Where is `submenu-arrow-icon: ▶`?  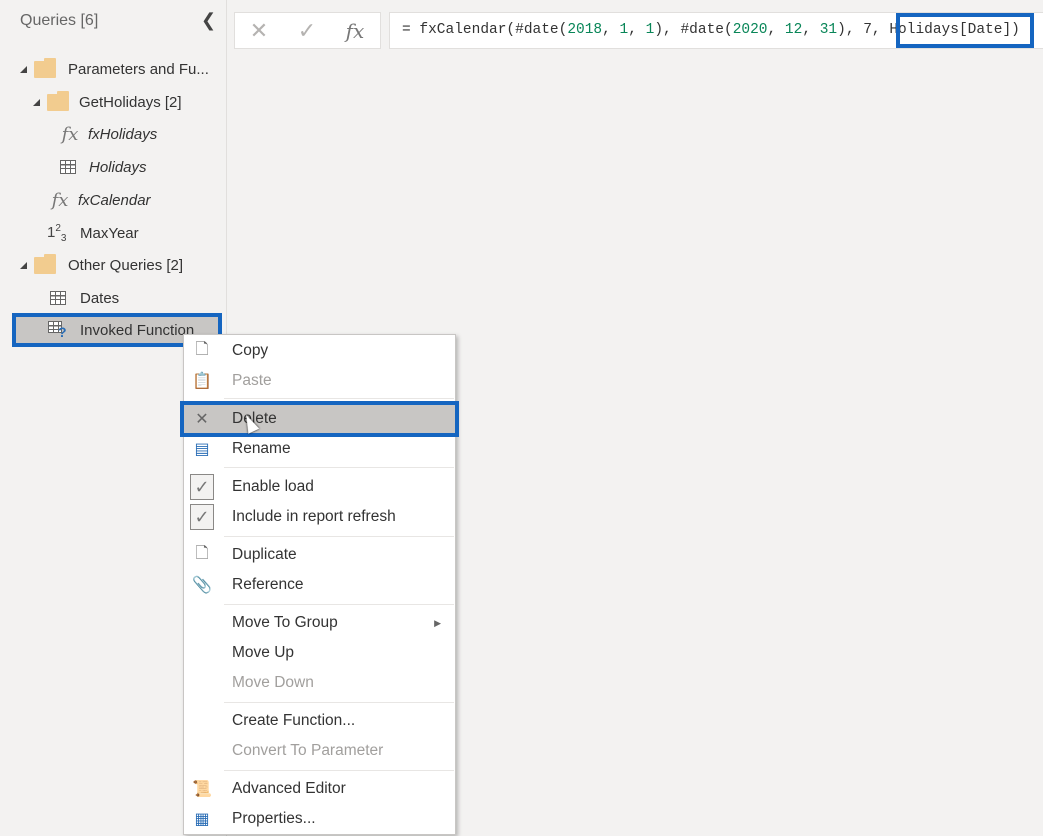
submenu-arrow-icon: ▶ is located at coordinates (437, 622).